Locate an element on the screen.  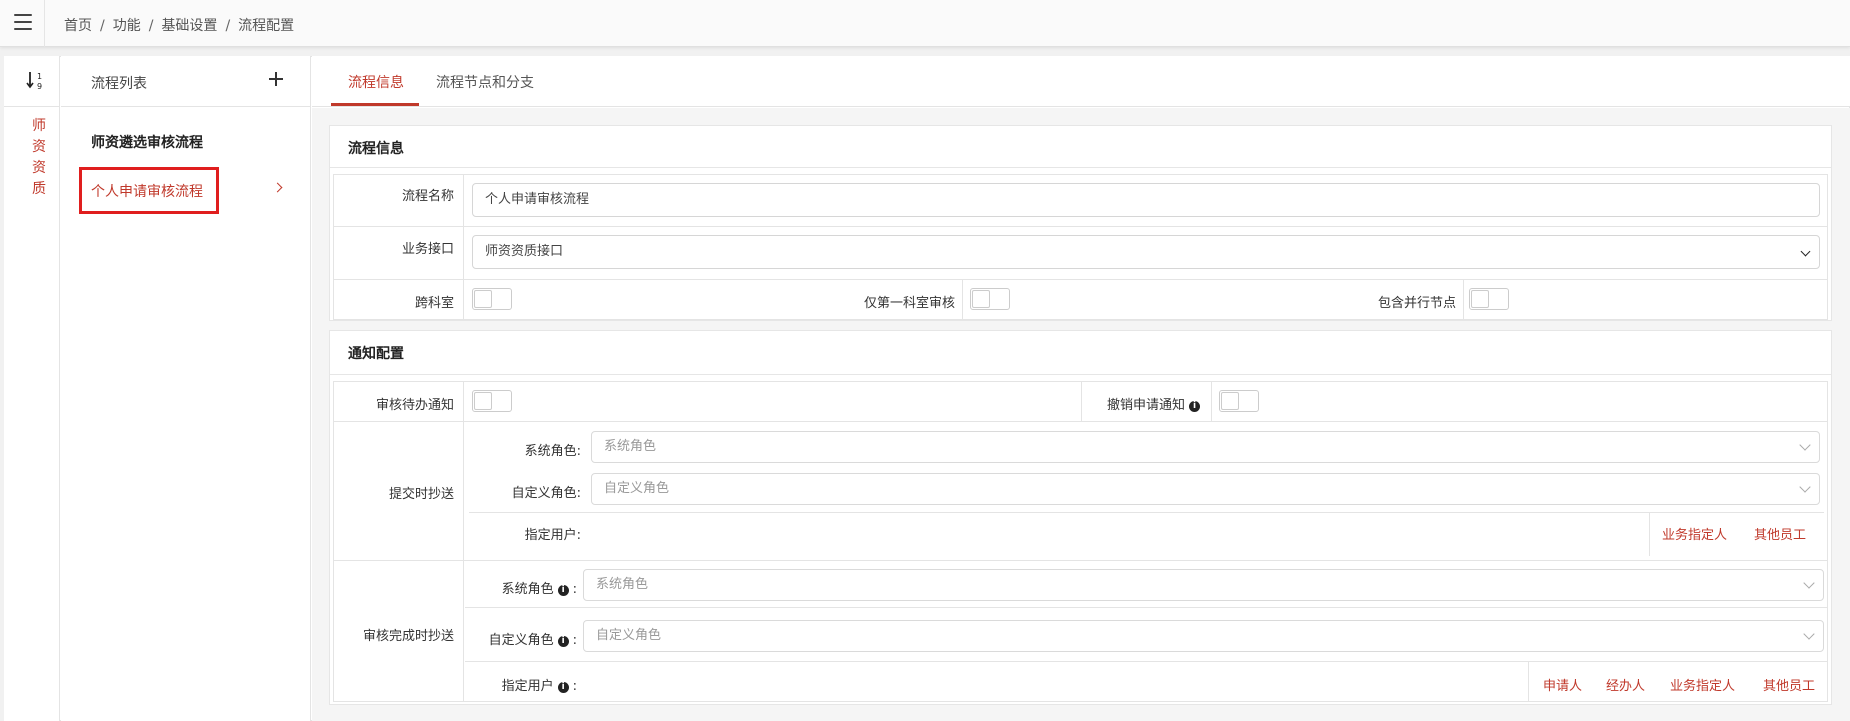
flow-list-header: 流程列表 is located at coordinates (119, 84).